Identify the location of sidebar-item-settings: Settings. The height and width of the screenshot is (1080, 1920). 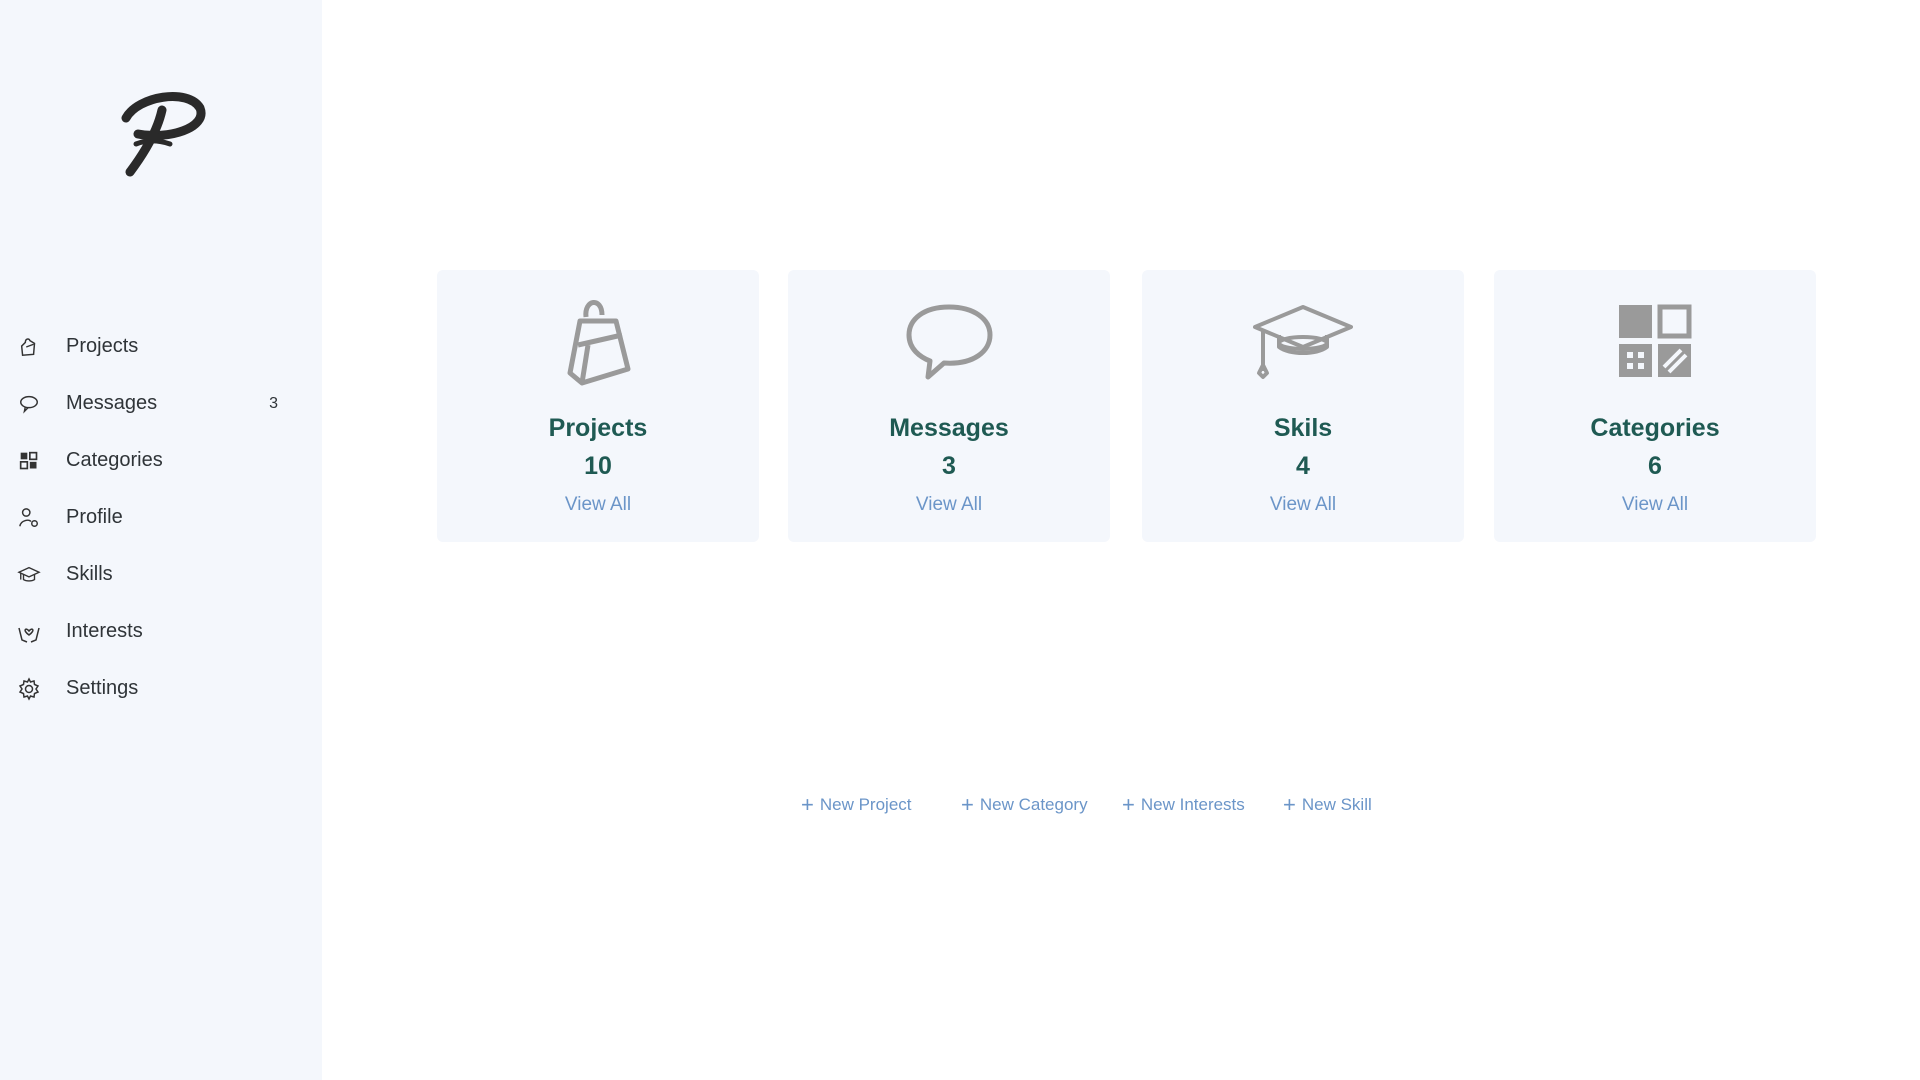
(161, 688).